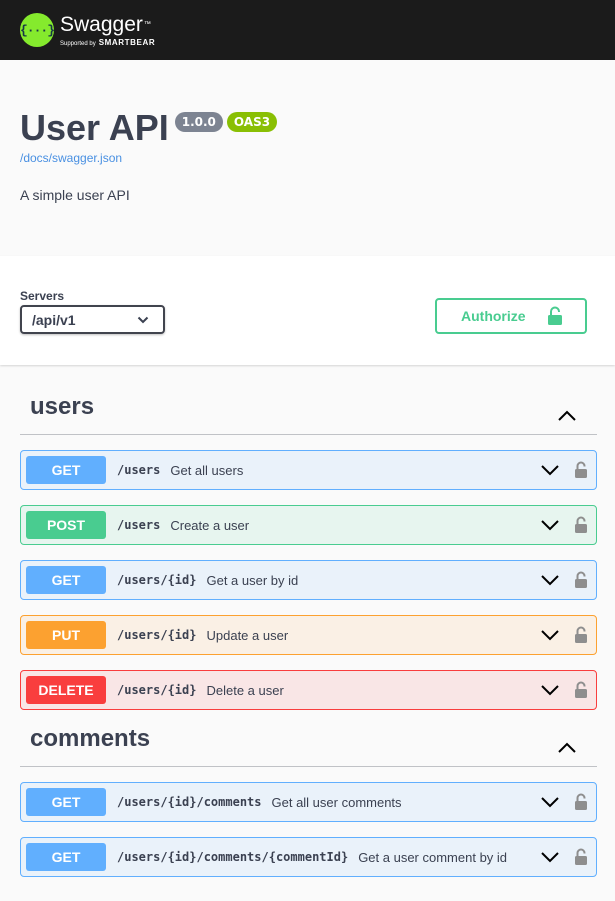 The width and height of the screenshot is (615, 901). Describe the element at coordinates (198, 122) in the screenshot. I see `version-badge: 1.0.0` at that location.